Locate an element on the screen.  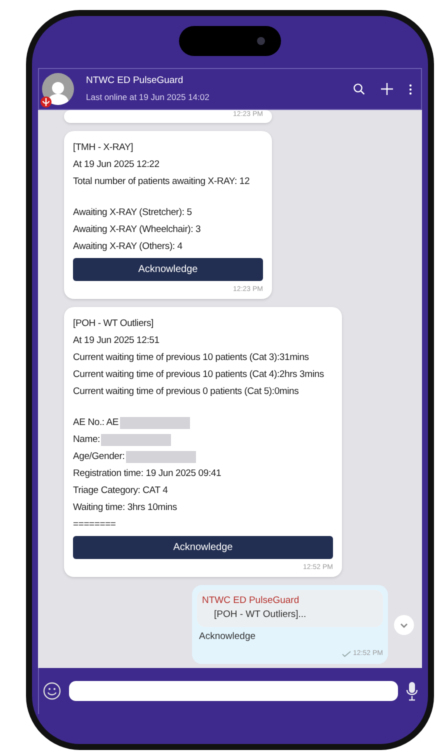
message-text: Acknowledge is located at coordinates (228, 637).